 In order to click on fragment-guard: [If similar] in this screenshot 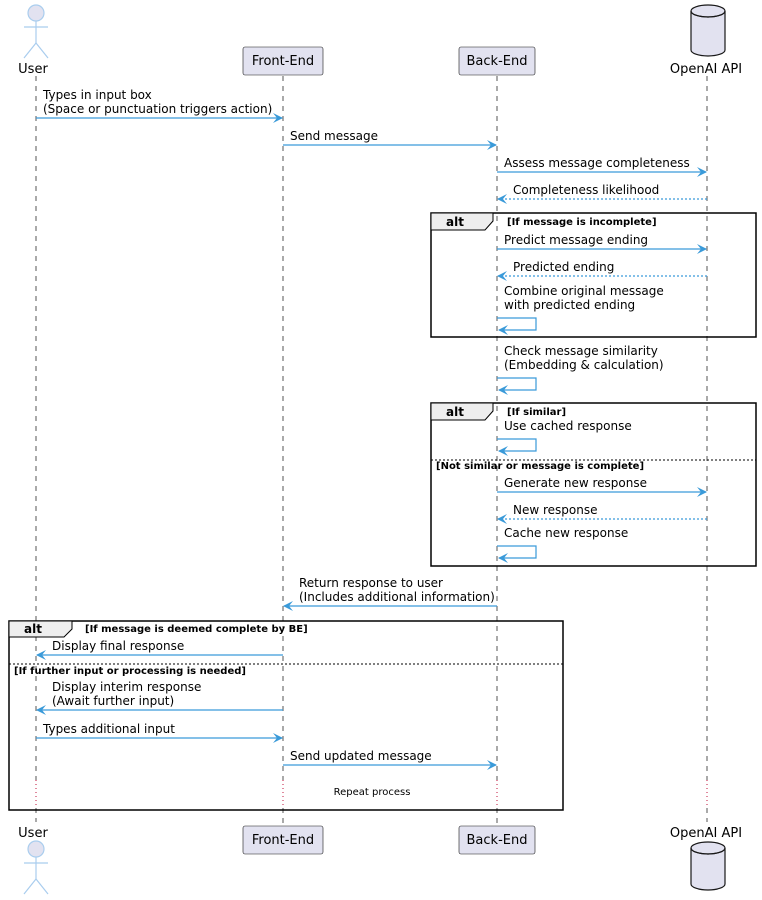, I will do `click(536, 412)`.